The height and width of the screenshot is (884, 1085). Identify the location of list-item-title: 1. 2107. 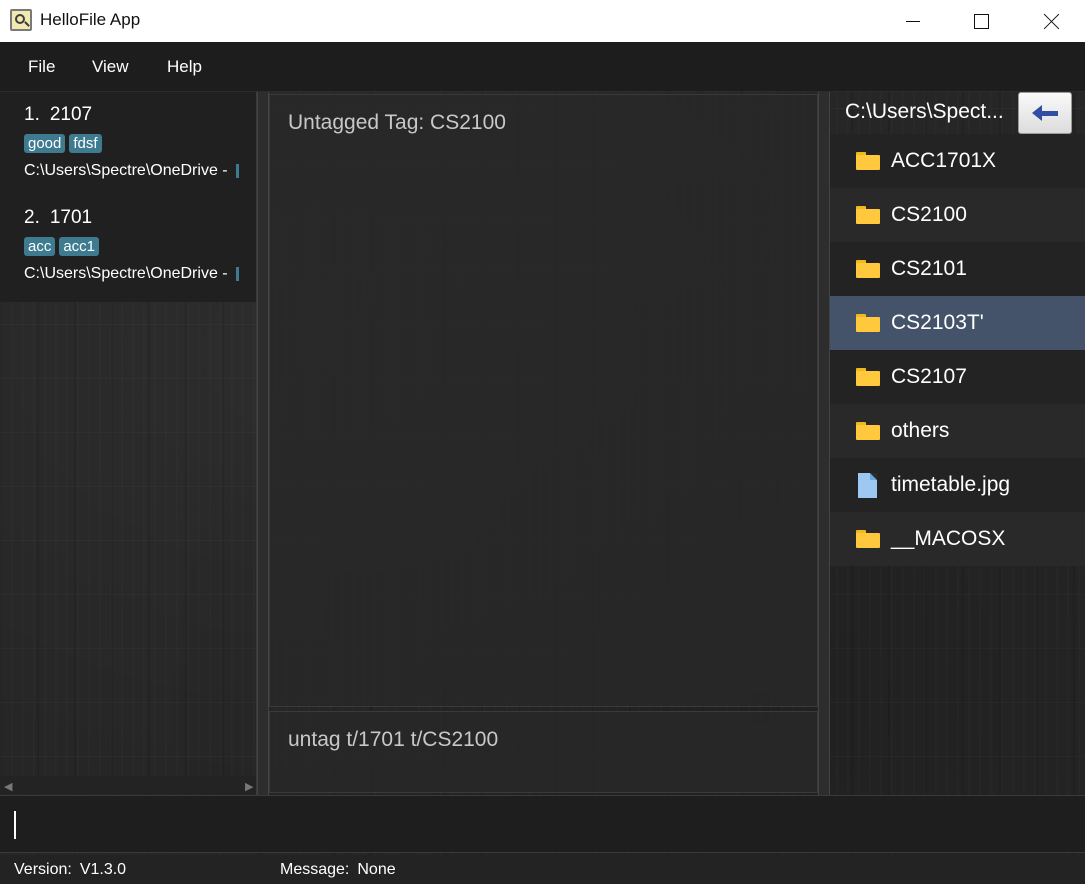
(140, 115).